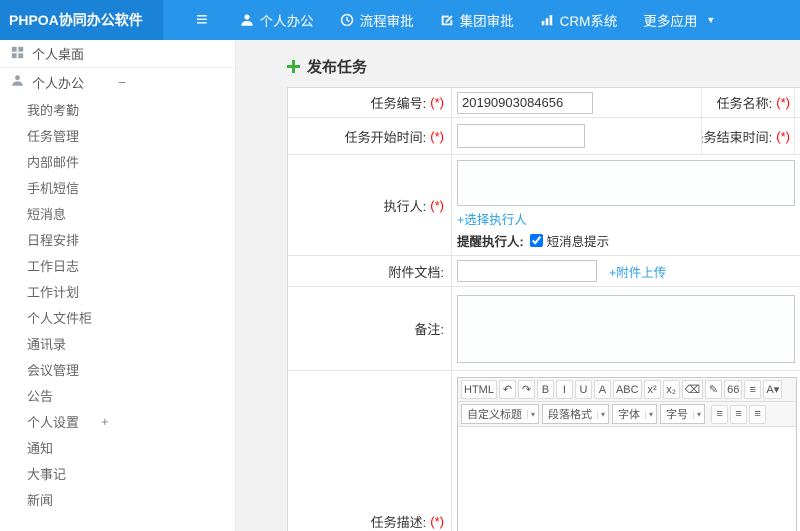 Image resolution: width=800 pixels, height=531 pixels. What do you see at coordinates (370, 136) in the screenshot?
I see `start-time-label: 任务开始时间: (*)` at bounding box center [370, 136].